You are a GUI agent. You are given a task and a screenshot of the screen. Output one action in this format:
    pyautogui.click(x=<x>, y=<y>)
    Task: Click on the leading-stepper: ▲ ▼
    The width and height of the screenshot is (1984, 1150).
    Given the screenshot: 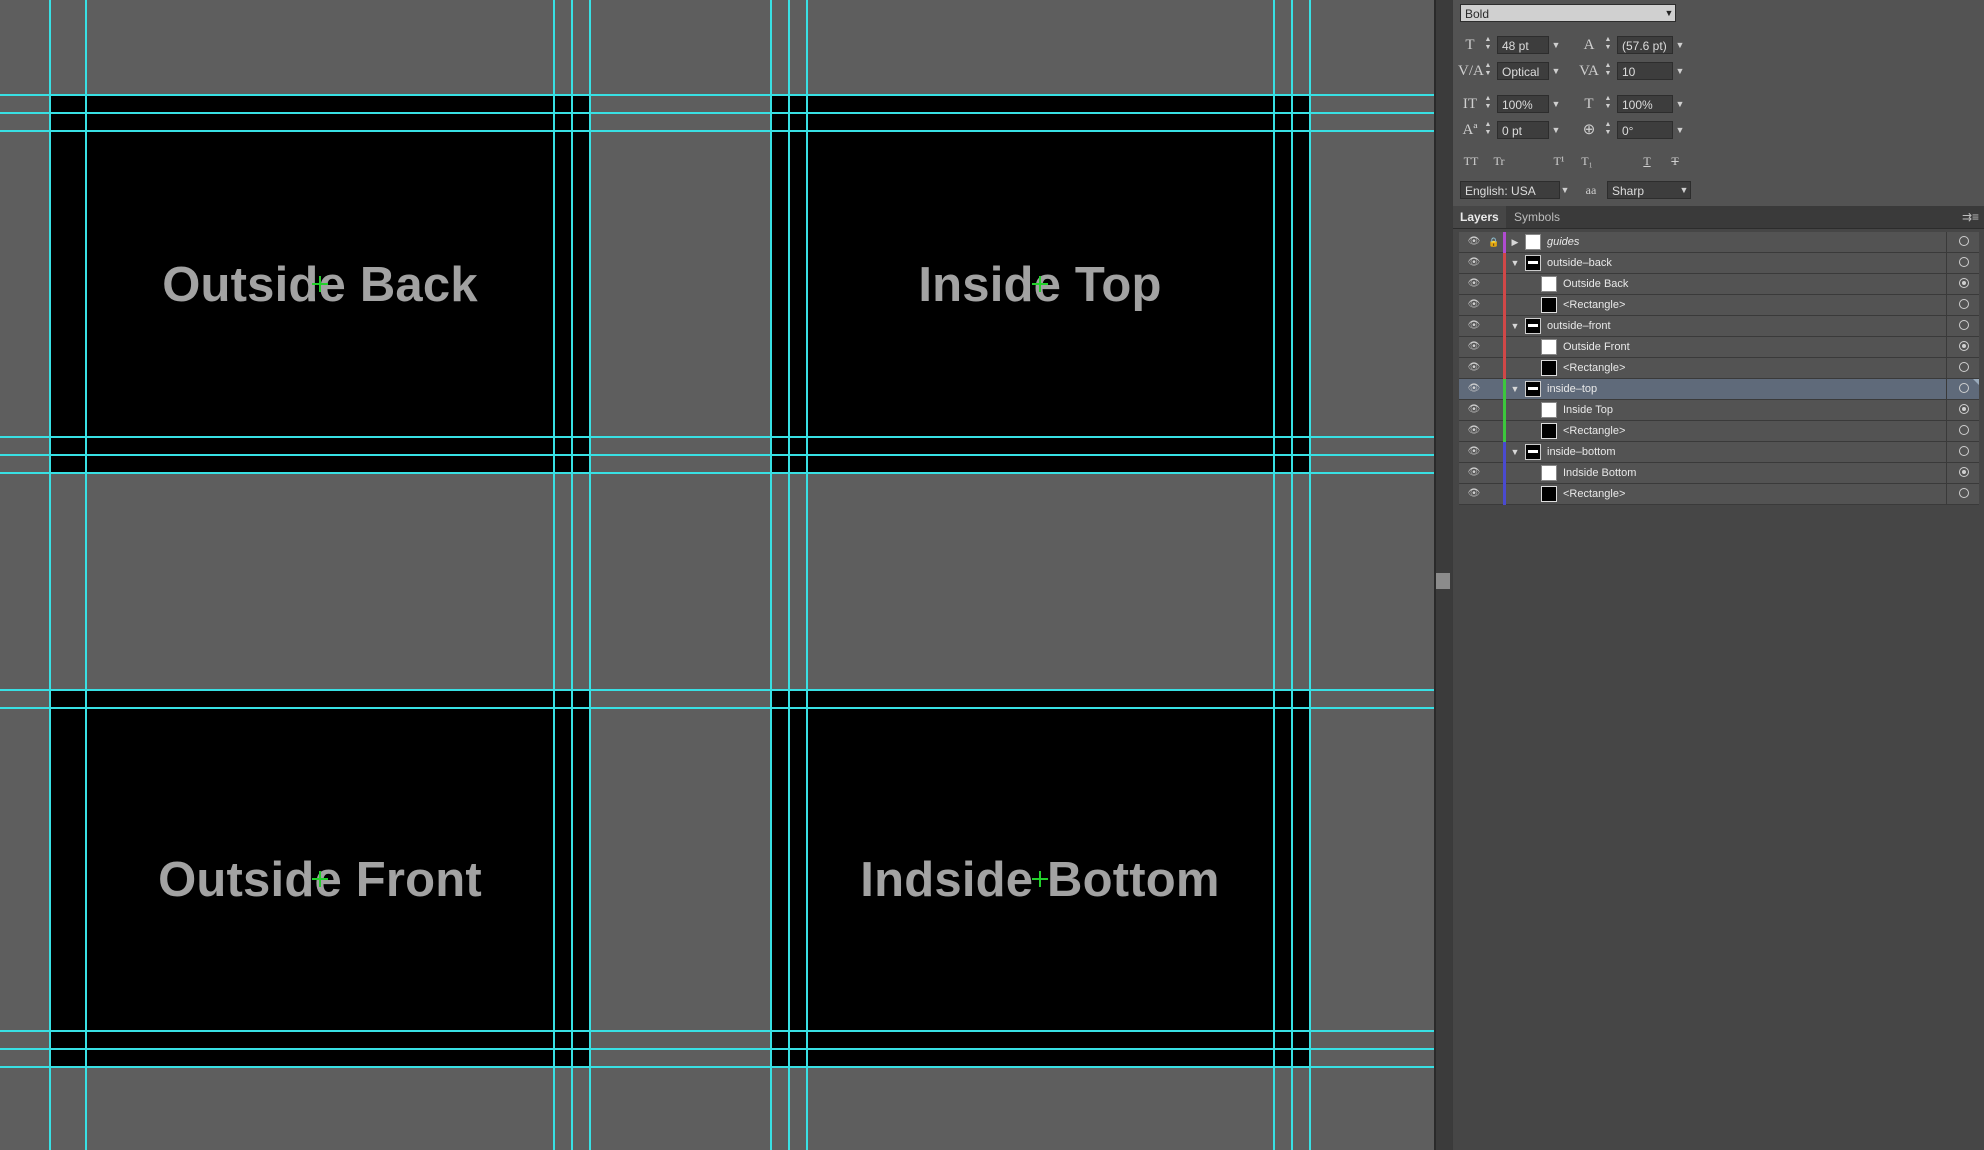 What is the action you would take?
    pyautogui.click(x=1608, y=45)
    